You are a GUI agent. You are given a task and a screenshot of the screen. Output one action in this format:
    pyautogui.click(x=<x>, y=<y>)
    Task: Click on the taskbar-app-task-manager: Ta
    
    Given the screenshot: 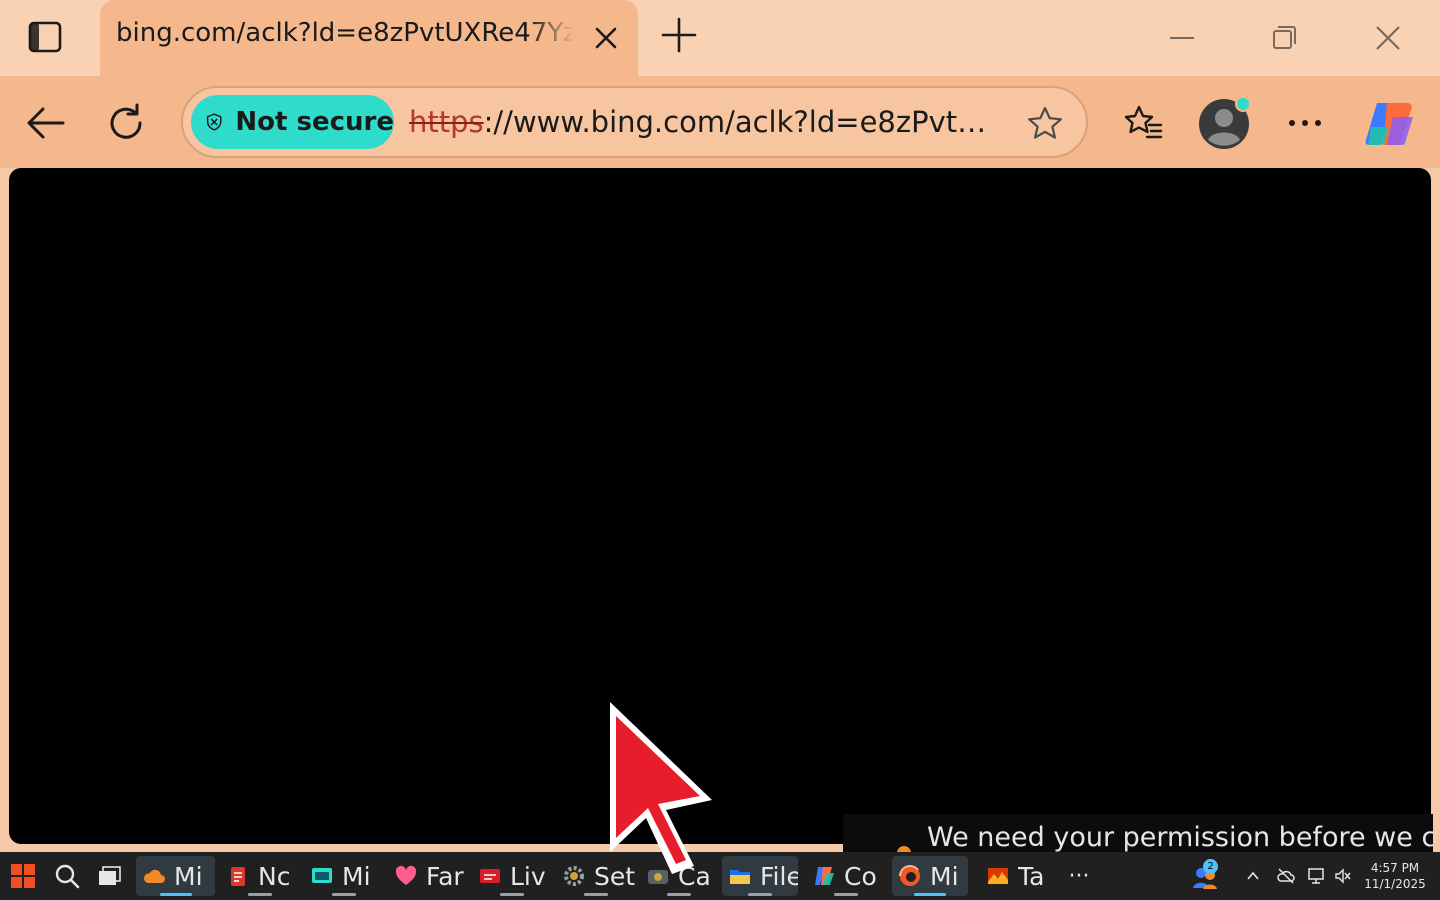 What is the action you would take?
    pyautogui.click(x=1018, y=876)
    